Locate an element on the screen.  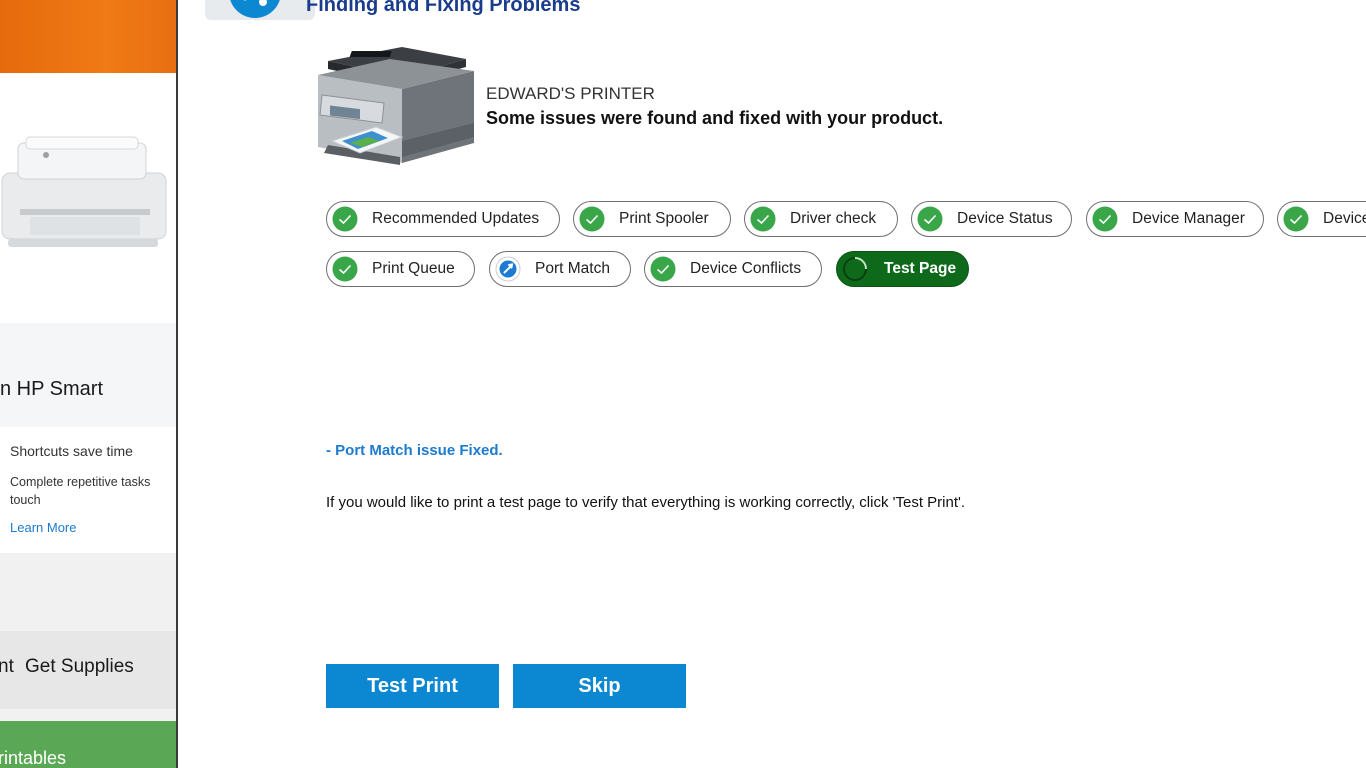
shortcuts-title: Shortcuts save time is located at coordinates (71, 451).